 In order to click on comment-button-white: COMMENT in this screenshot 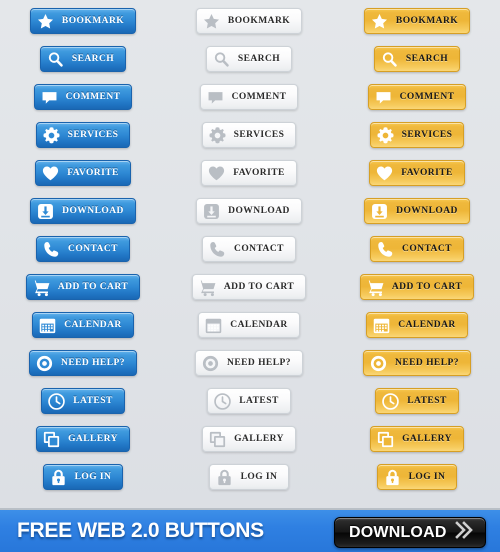, I will do `click(249, 97)`.